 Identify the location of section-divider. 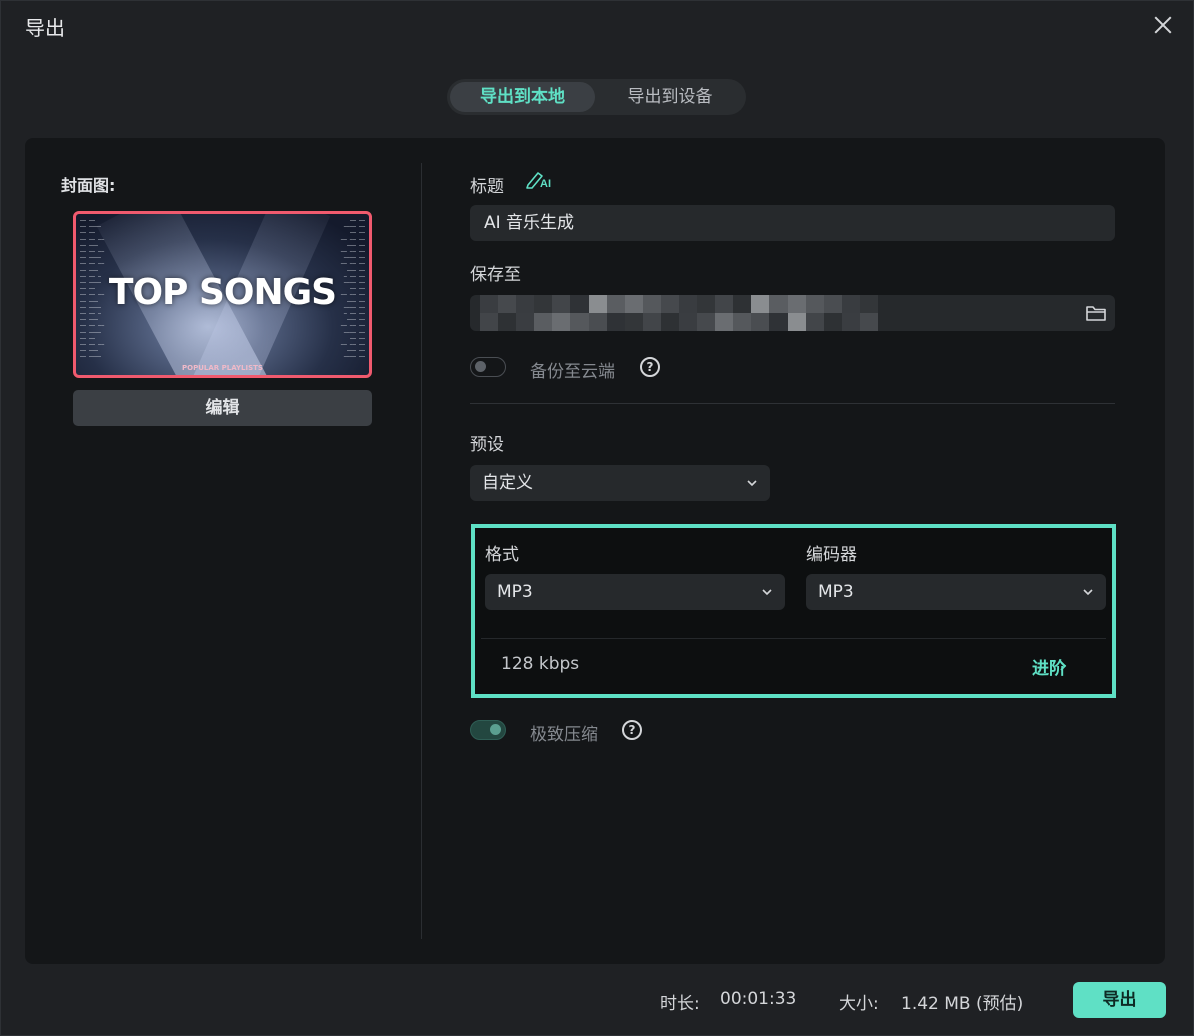
(792, 403).